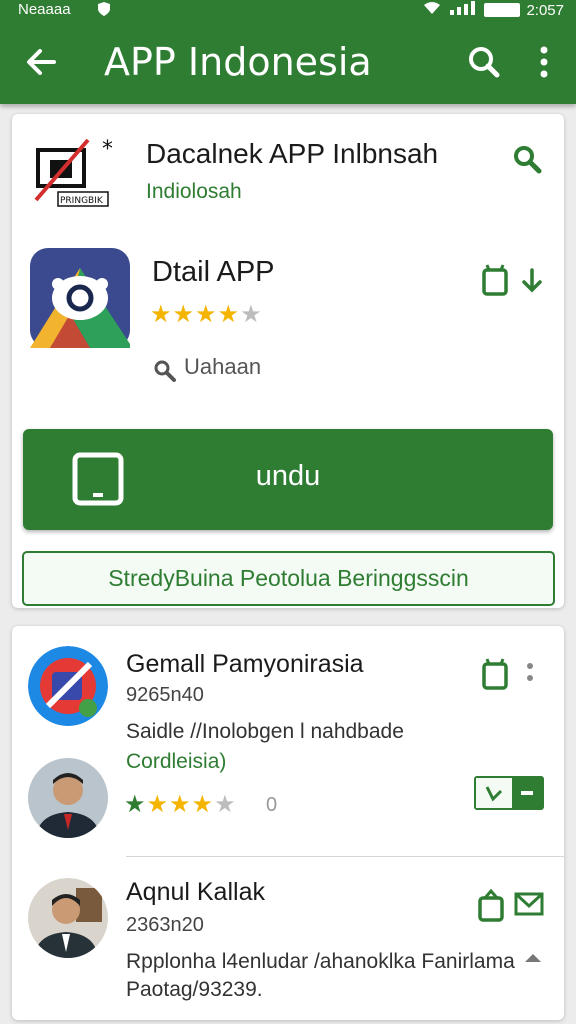  I want to click on status-bar: Neaaaa 2:057, so click(288, 11).